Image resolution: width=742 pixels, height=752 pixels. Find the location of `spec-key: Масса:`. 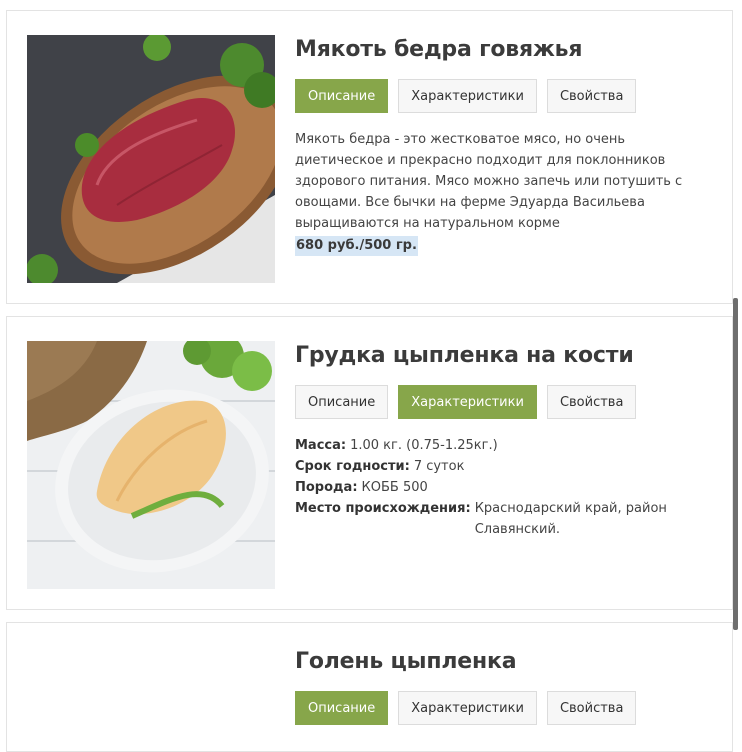

spec-key: Масса: is located at coordinates (321, 445).